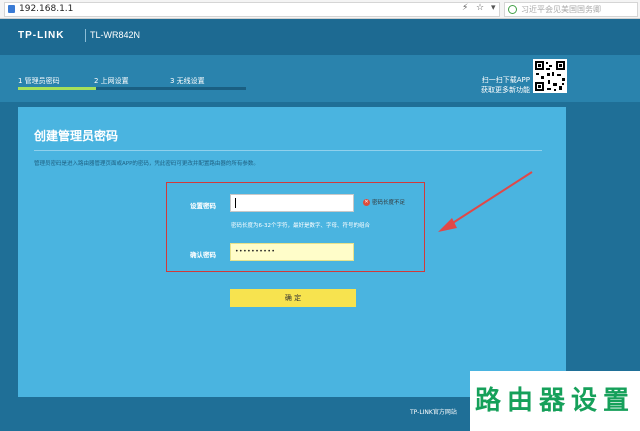 Image resolution: width=640 pixels, height=431 pixels. What do you see at coordinates (480, 8) in the screenshot?
I see `star-icon: ☆` at bounding box center [480, 8].